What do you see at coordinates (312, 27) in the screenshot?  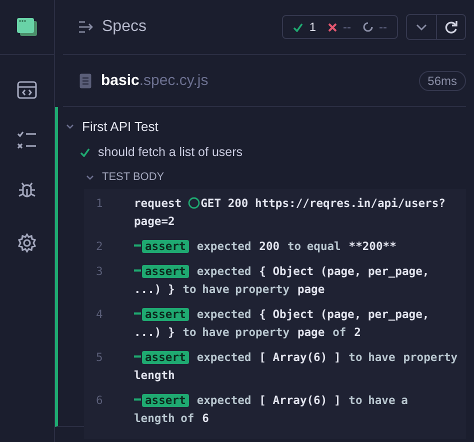 I see `stat-count: 1` at bounding box center [312, 27].